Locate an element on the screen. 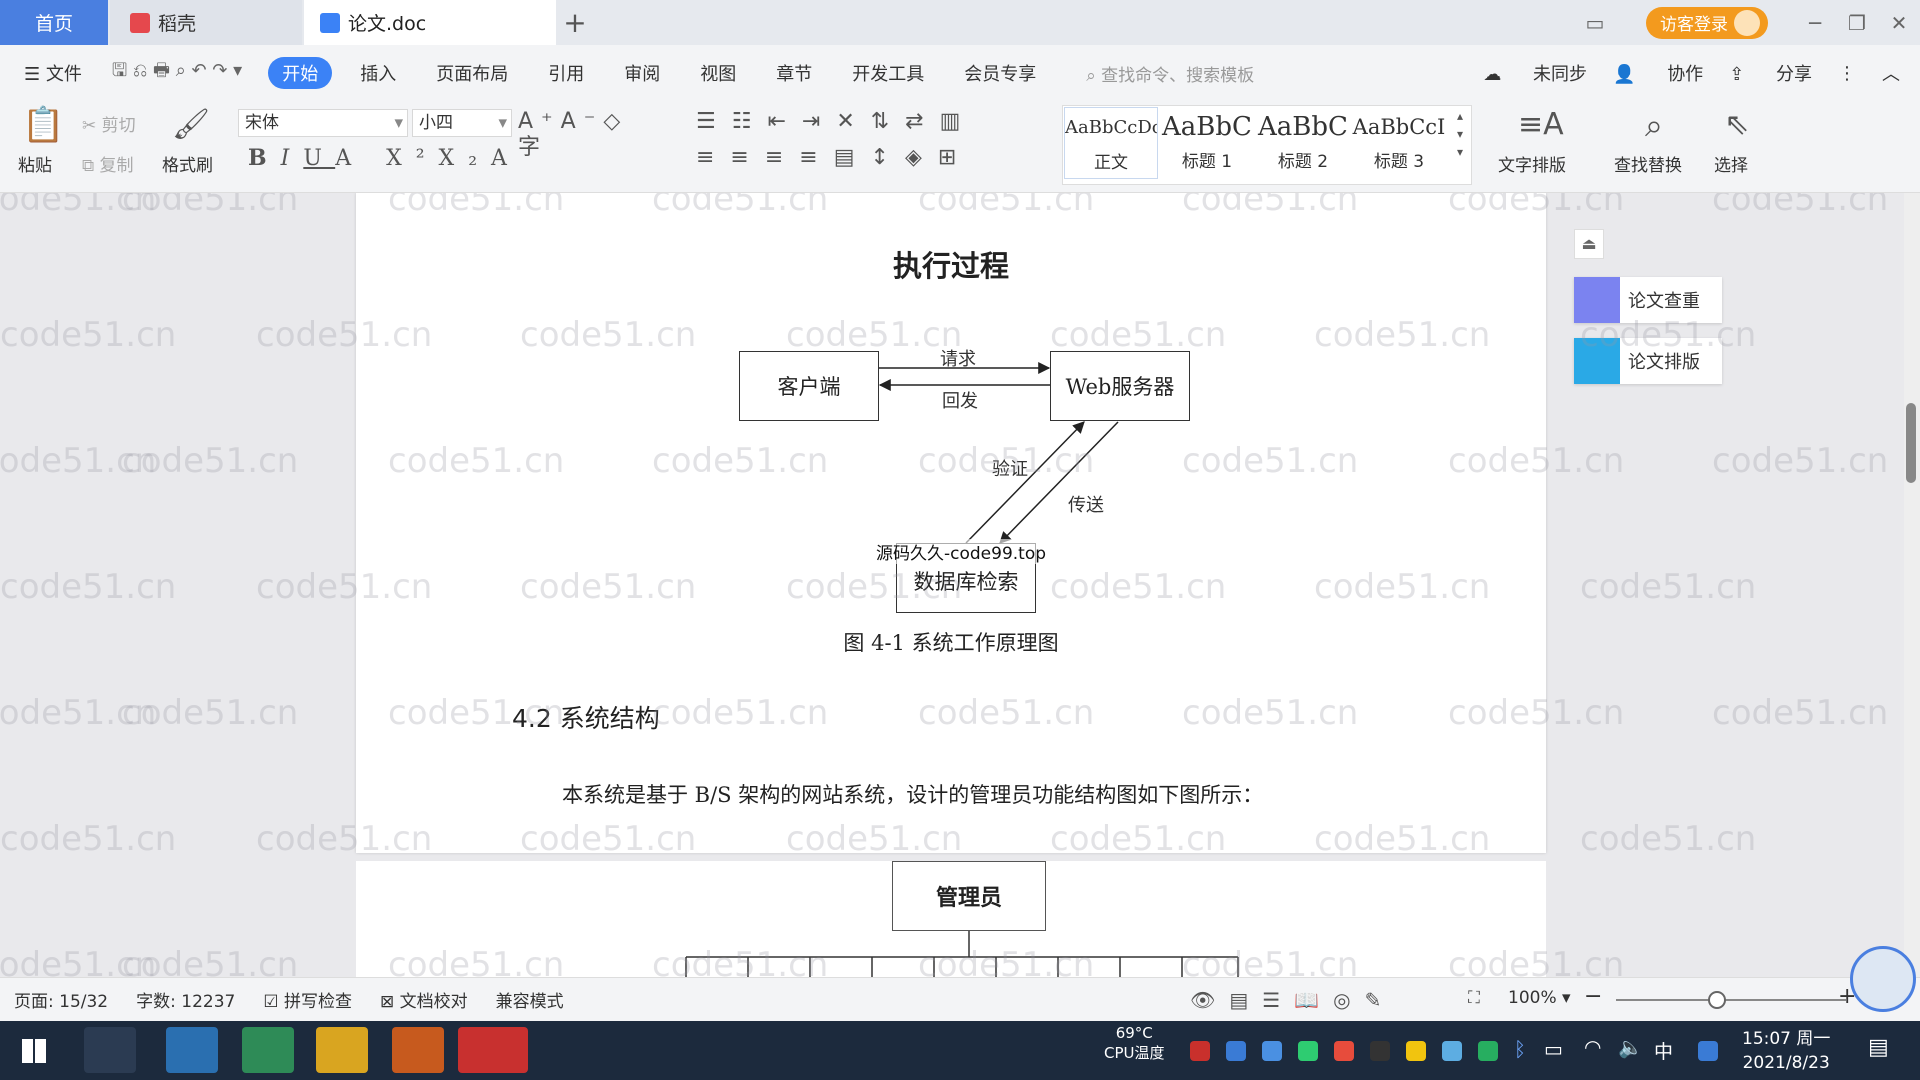 The width and height of the screenshot is (1920, 1080). qq-icon is located at coordinates (1380, 1051).